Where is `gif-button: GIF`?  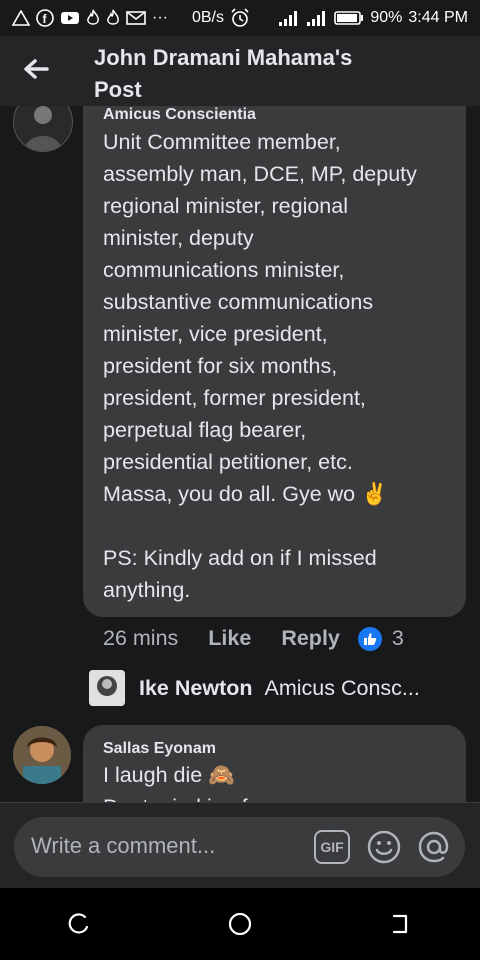
gif-button: GIF is located at coordinates (332, 847).